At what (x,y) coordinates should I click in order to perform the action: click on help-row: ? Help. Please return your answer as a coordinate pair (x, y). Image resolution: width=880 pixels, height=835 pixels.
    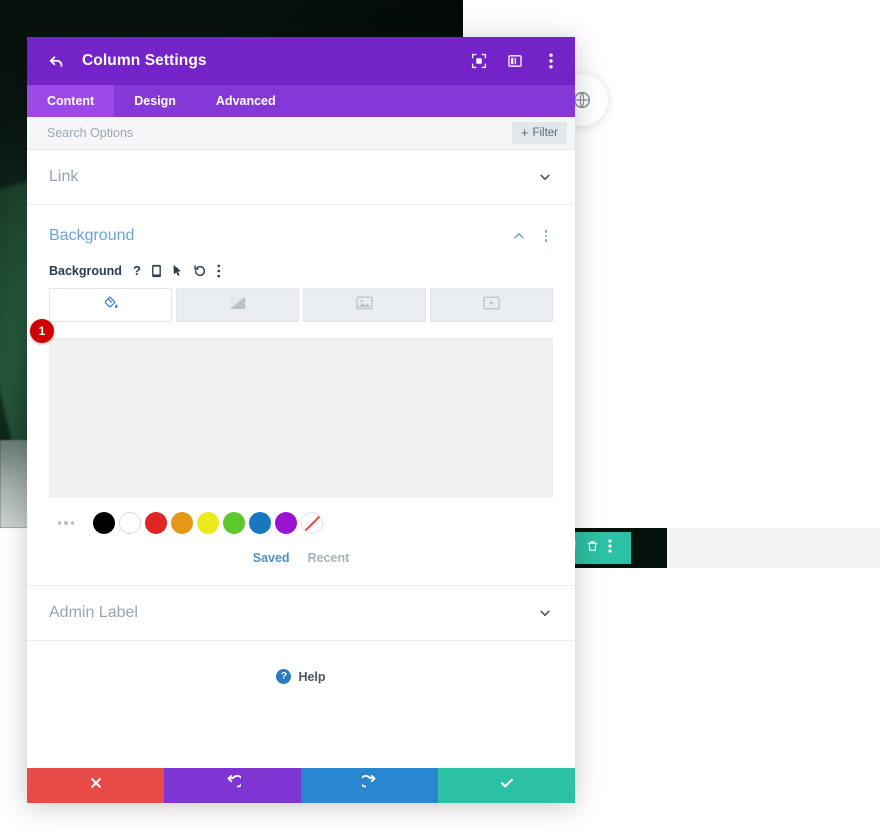
    Looking at the image, I should click on (301, 662).